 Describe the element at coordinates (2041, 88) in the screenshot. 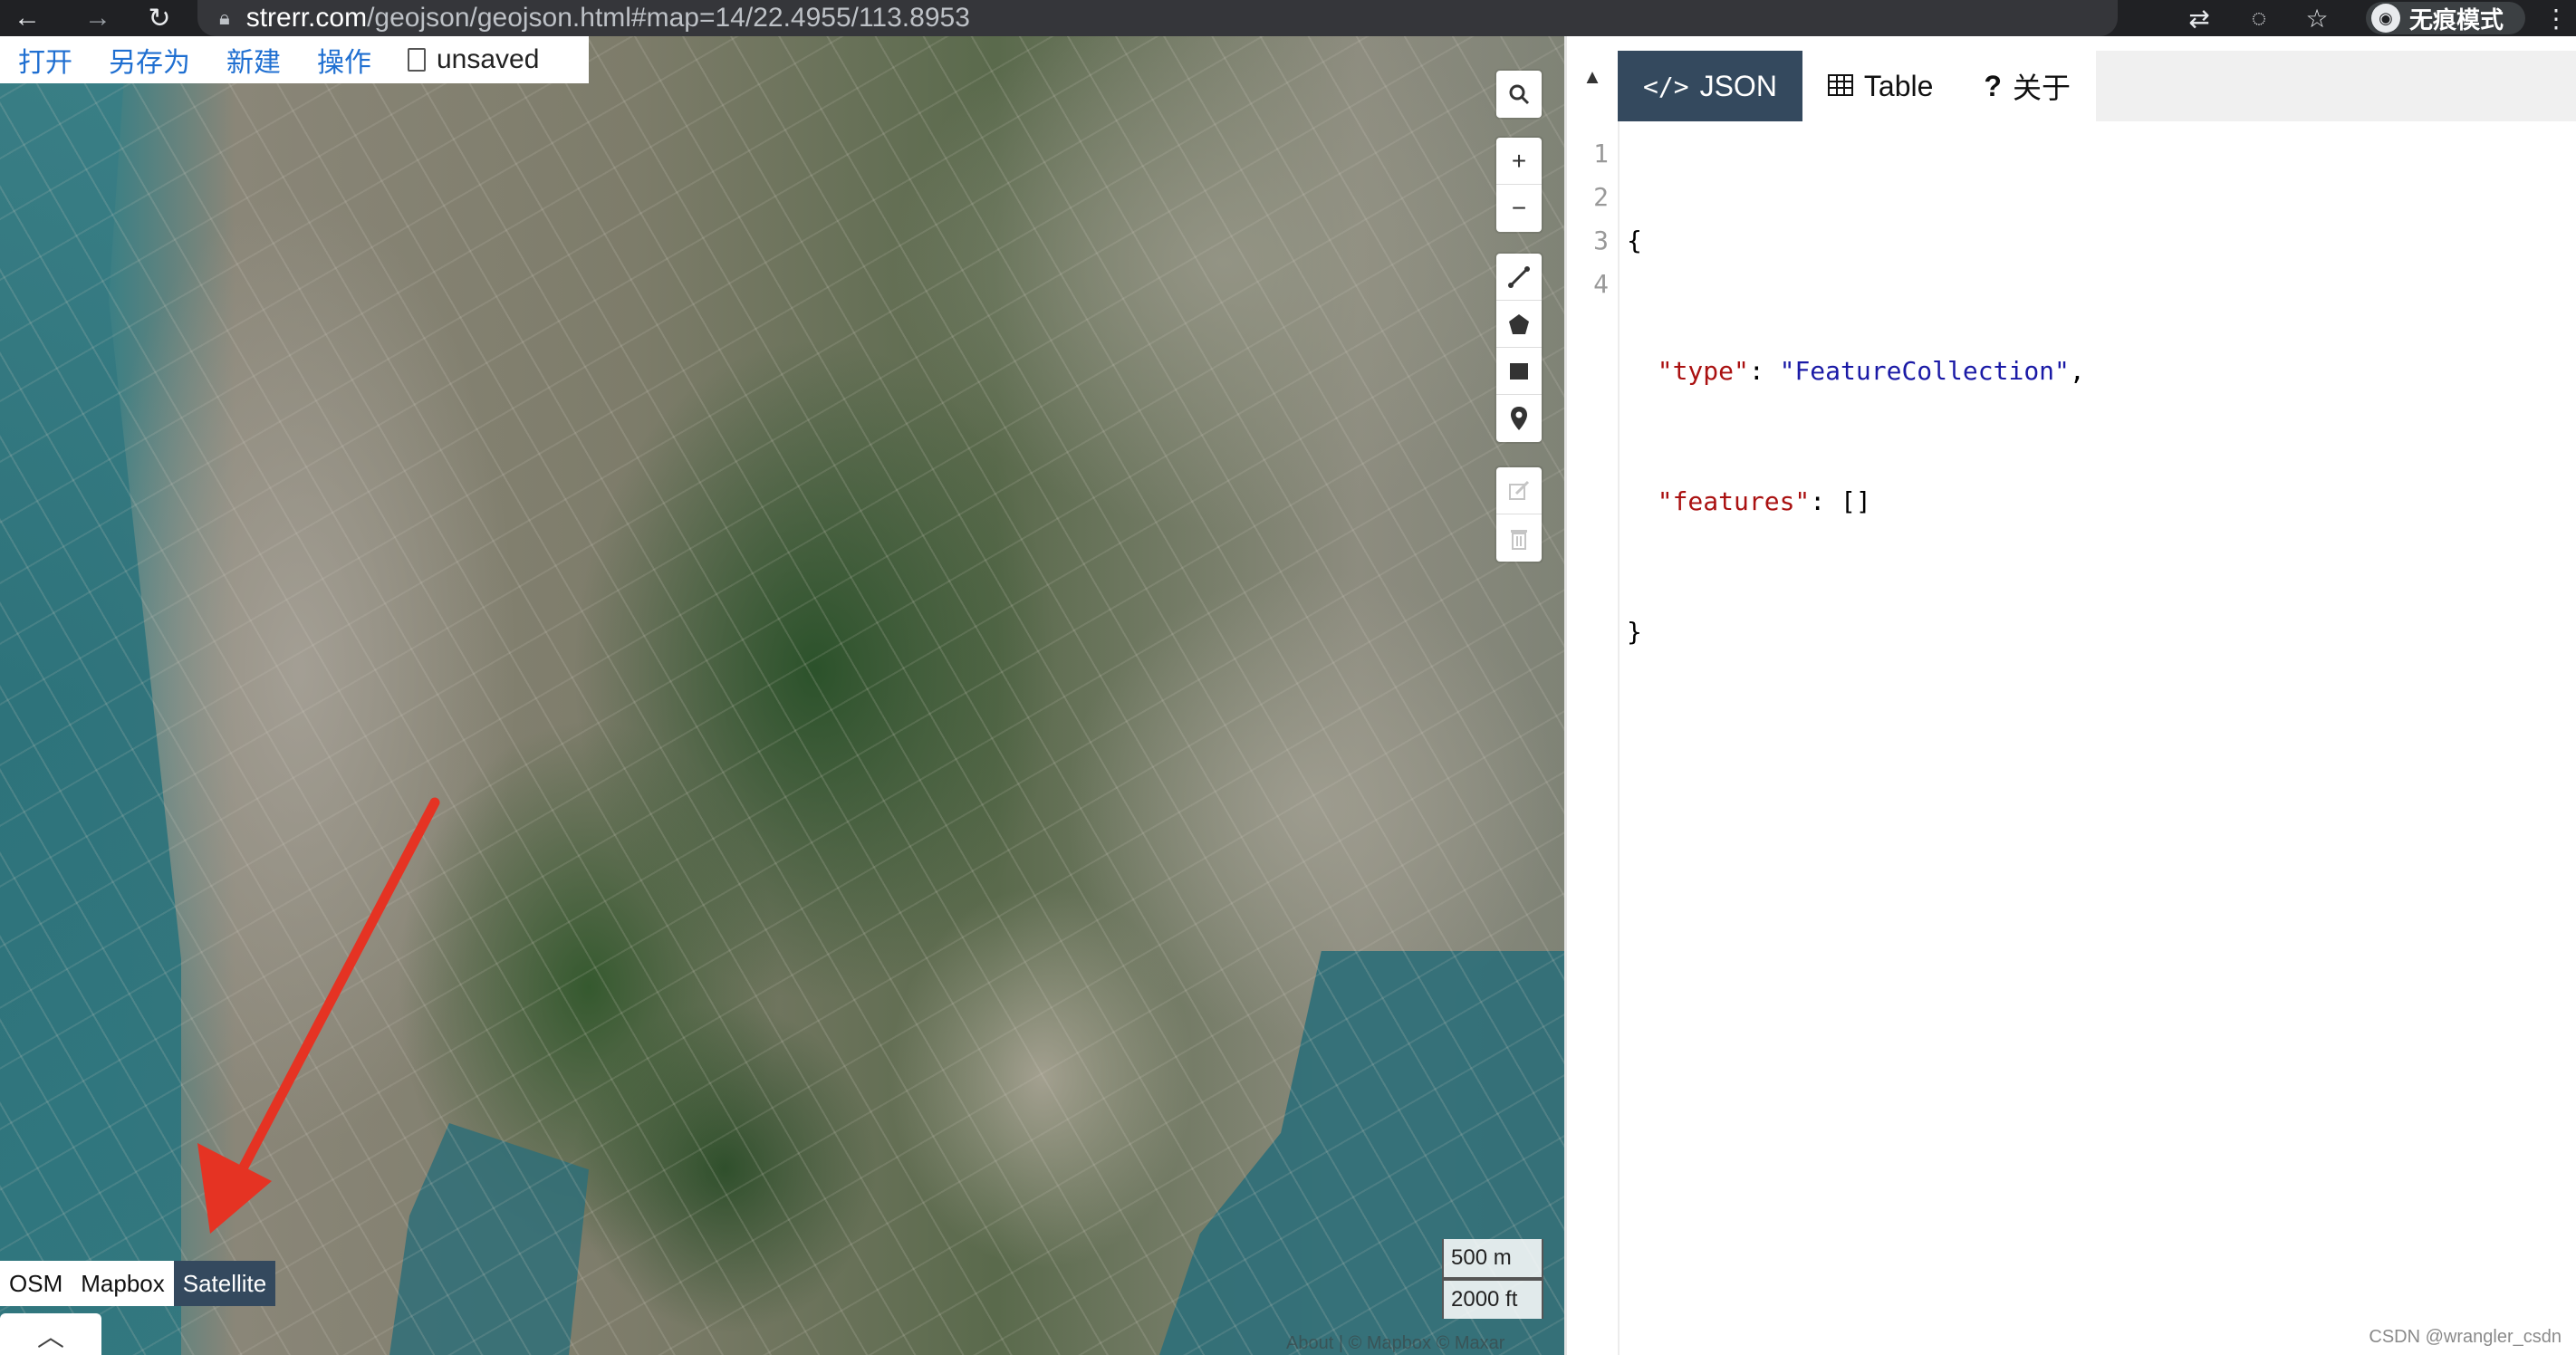

I see `tab-about-label: 关于` at that location.